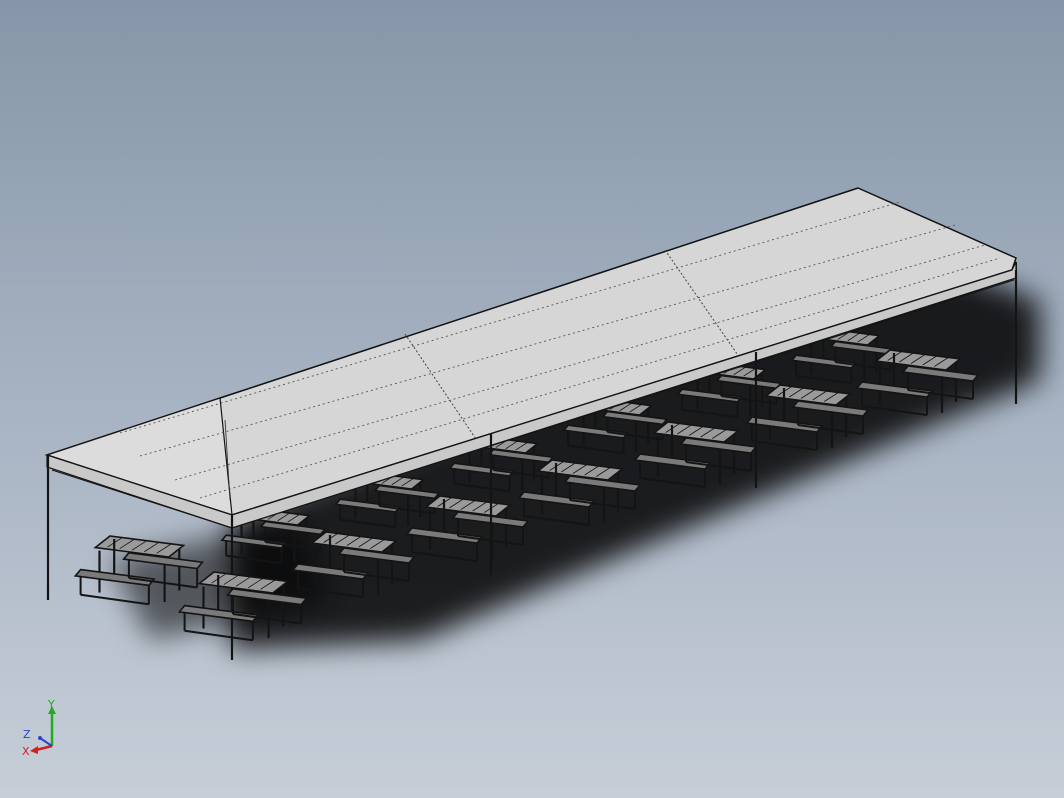 The image size is (1064, 798). I want to click on x-axis-label: X, so click(26, 751).